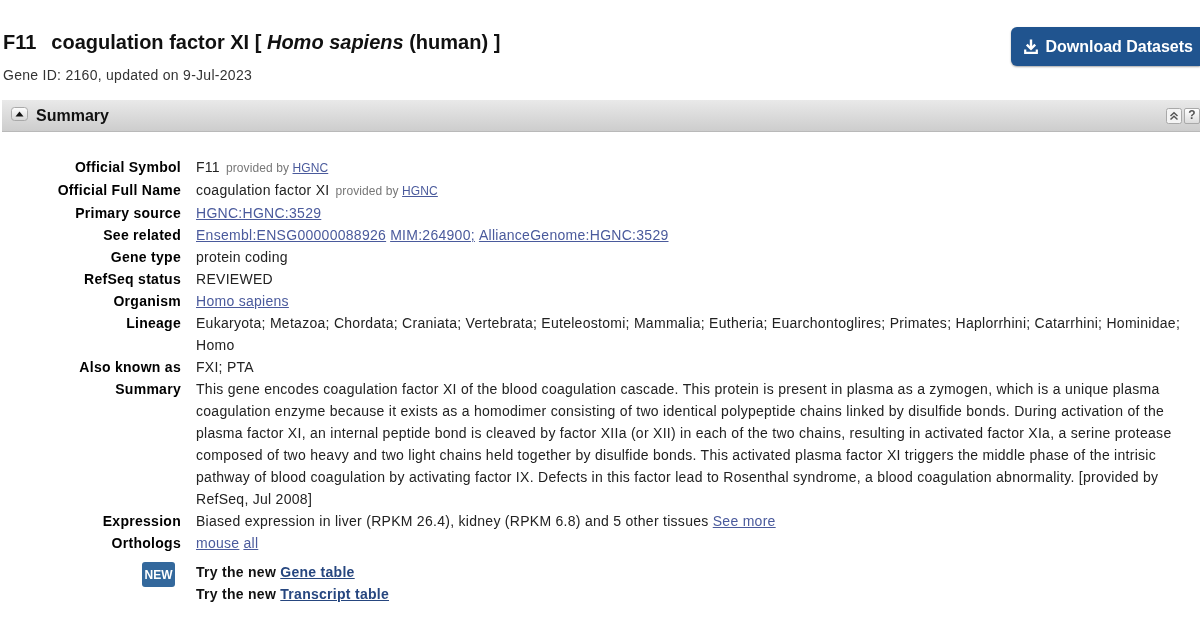  Describe the element at coordinates (486, 521) in the screenshot. I see `field-value: Biased expression in liver (RPKM 26.4), kidney (RPKM 6.8) and 5 other tissues See more` at that location.